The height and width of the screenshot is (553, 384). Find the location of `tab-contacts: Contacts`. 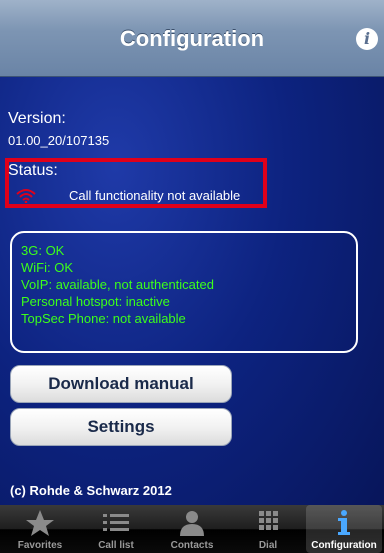

tab-contacts: Contacts is located at coordinates (192, 529).